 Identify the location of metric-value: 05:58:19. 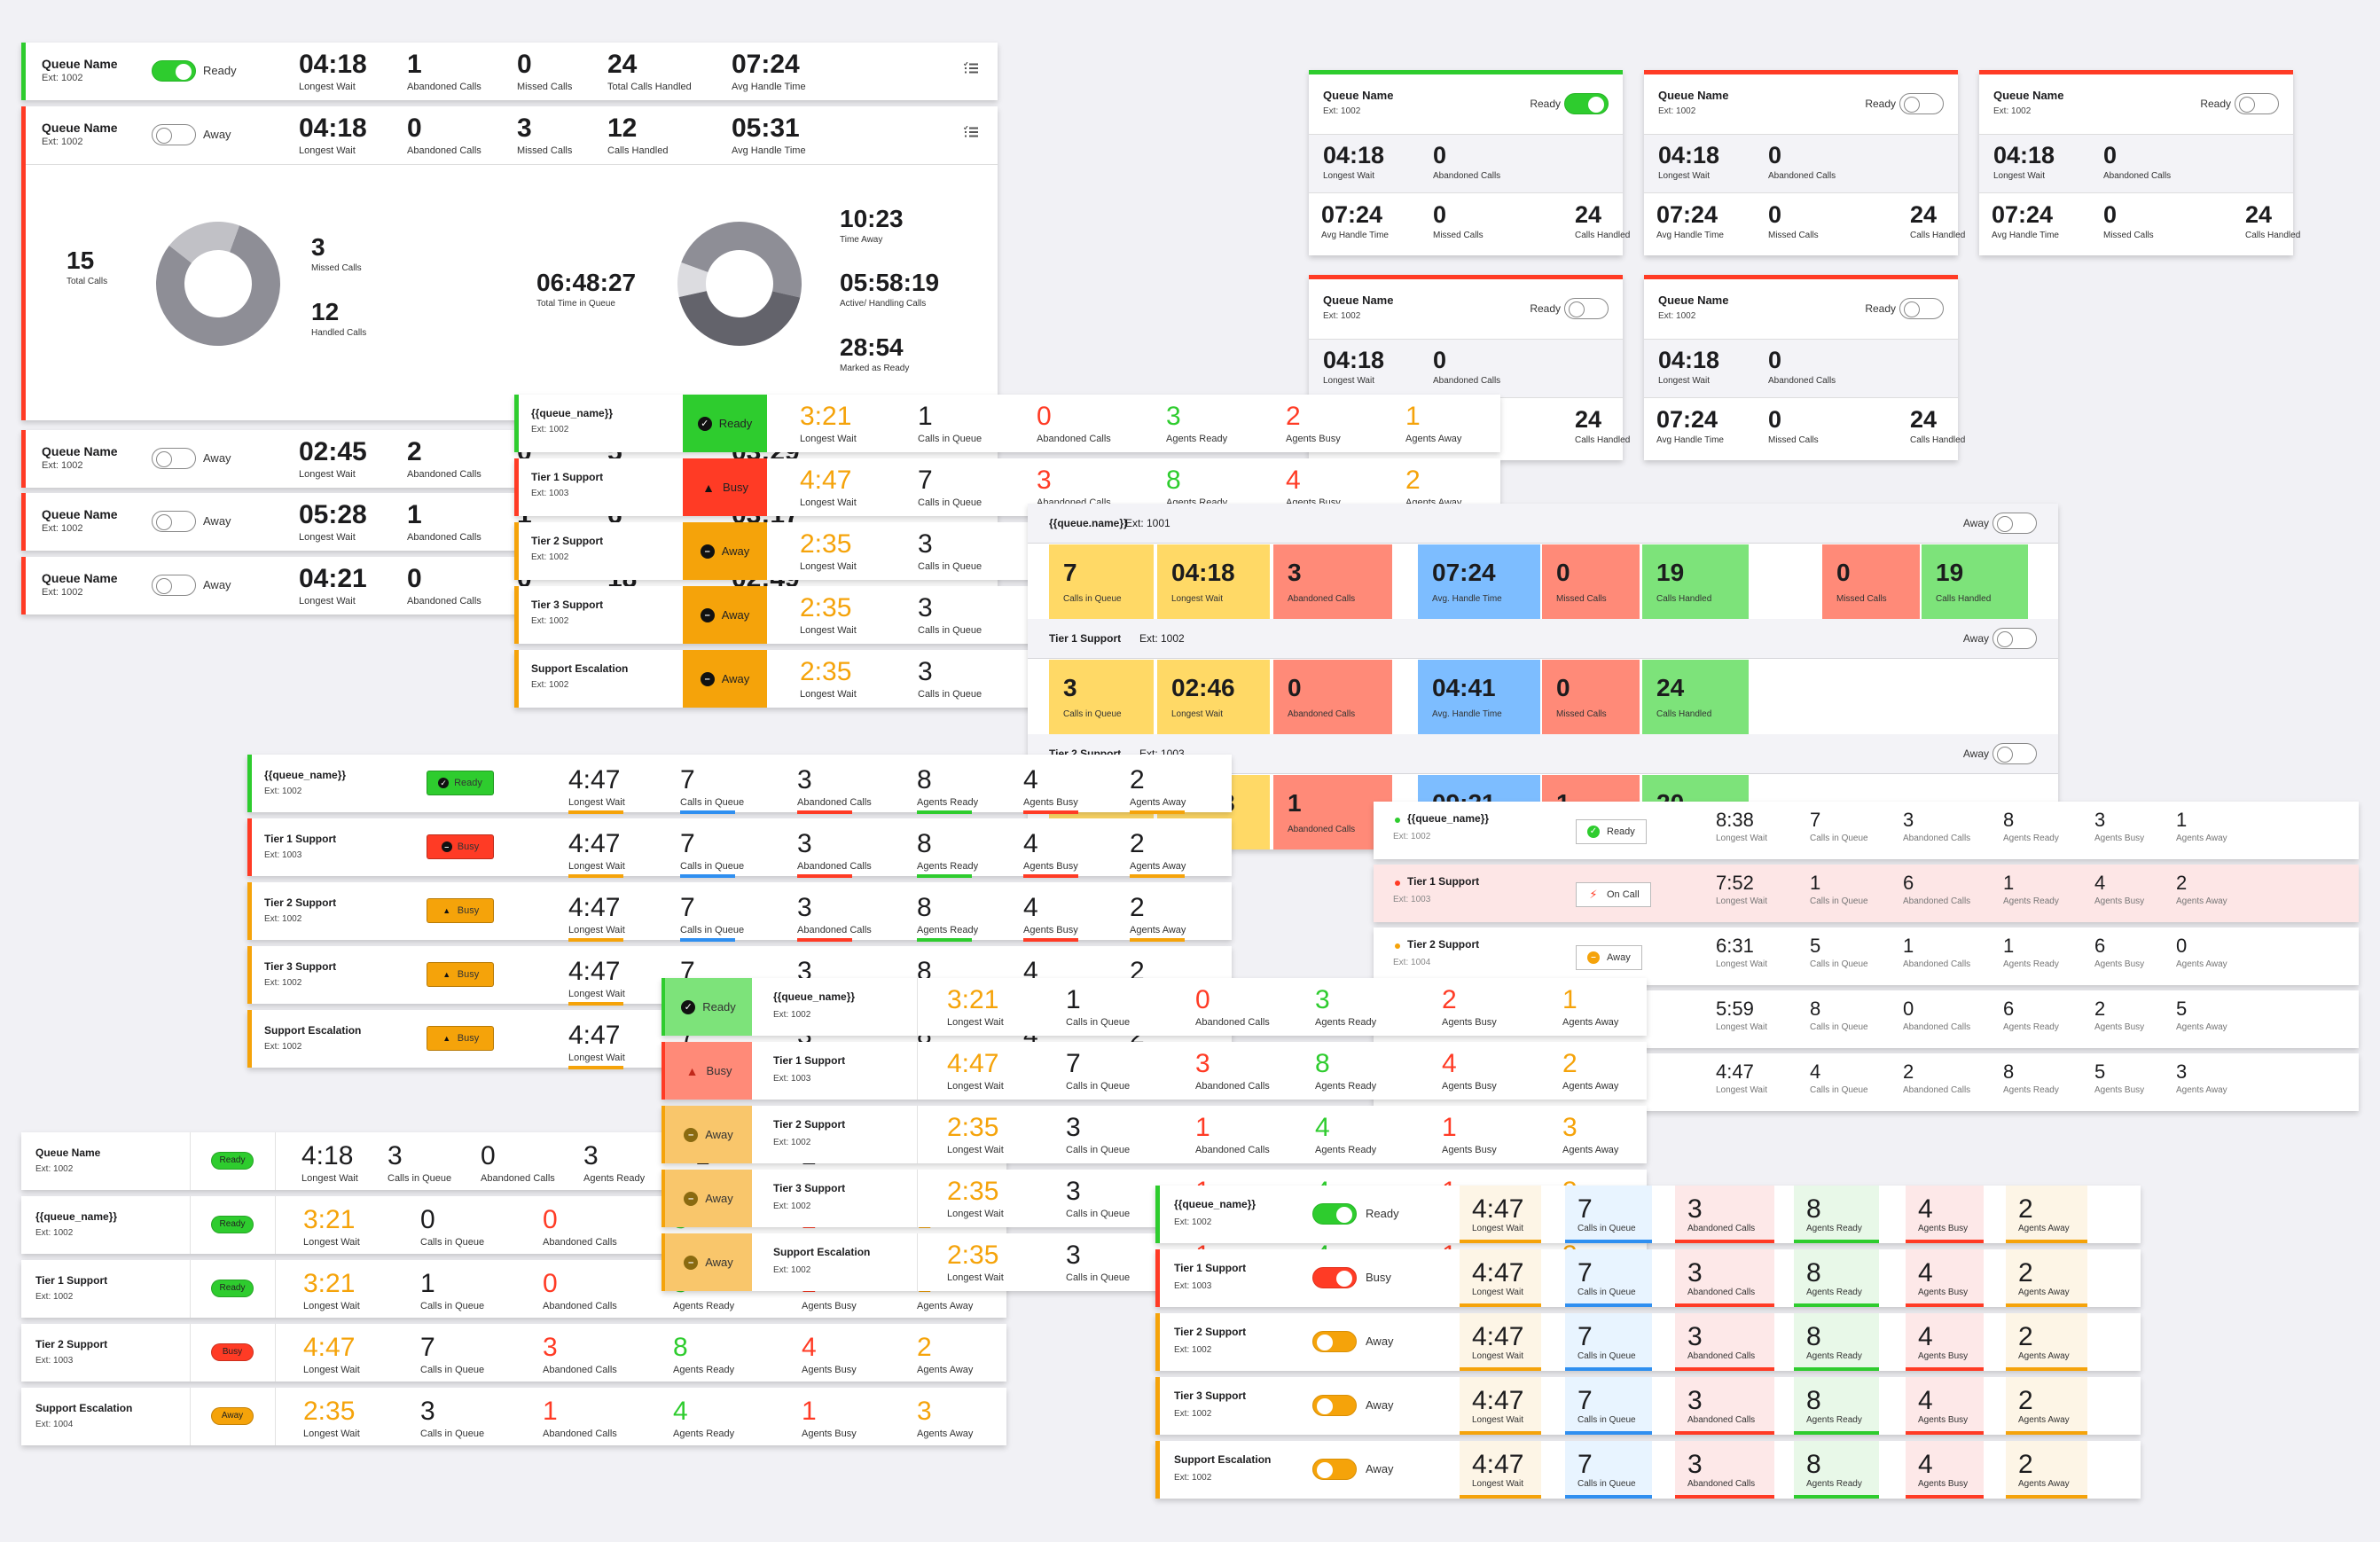
(890, 282).